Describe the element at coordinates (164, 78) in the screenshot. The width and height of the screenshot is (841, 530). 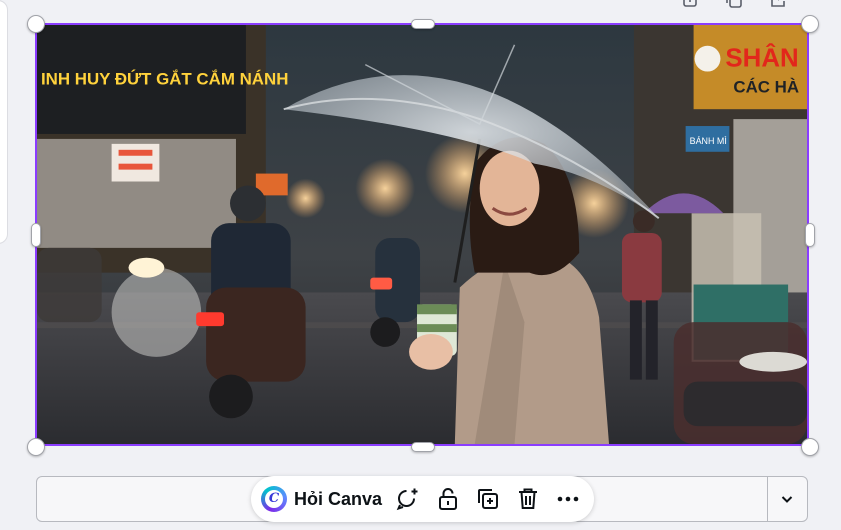
I see `shop-sign-left: INH HUY ĐỨT GẮT CẮM NÁNH` at that location.